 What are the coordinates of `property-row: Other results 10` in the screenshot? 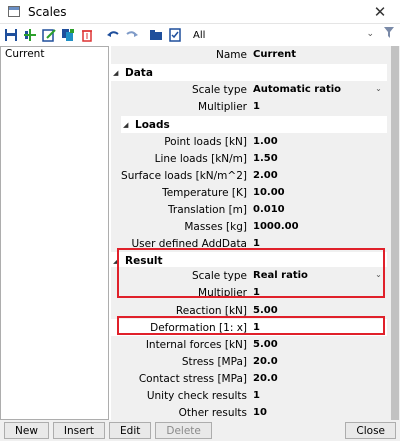 It's located at (249, 412).